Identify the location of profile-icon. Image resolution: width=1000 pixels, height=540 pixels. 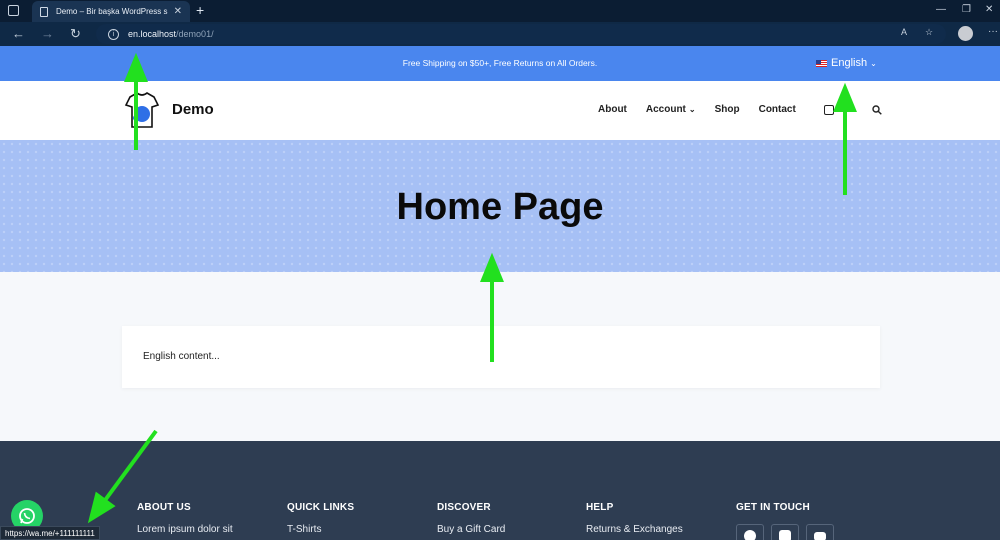
(965, 33).